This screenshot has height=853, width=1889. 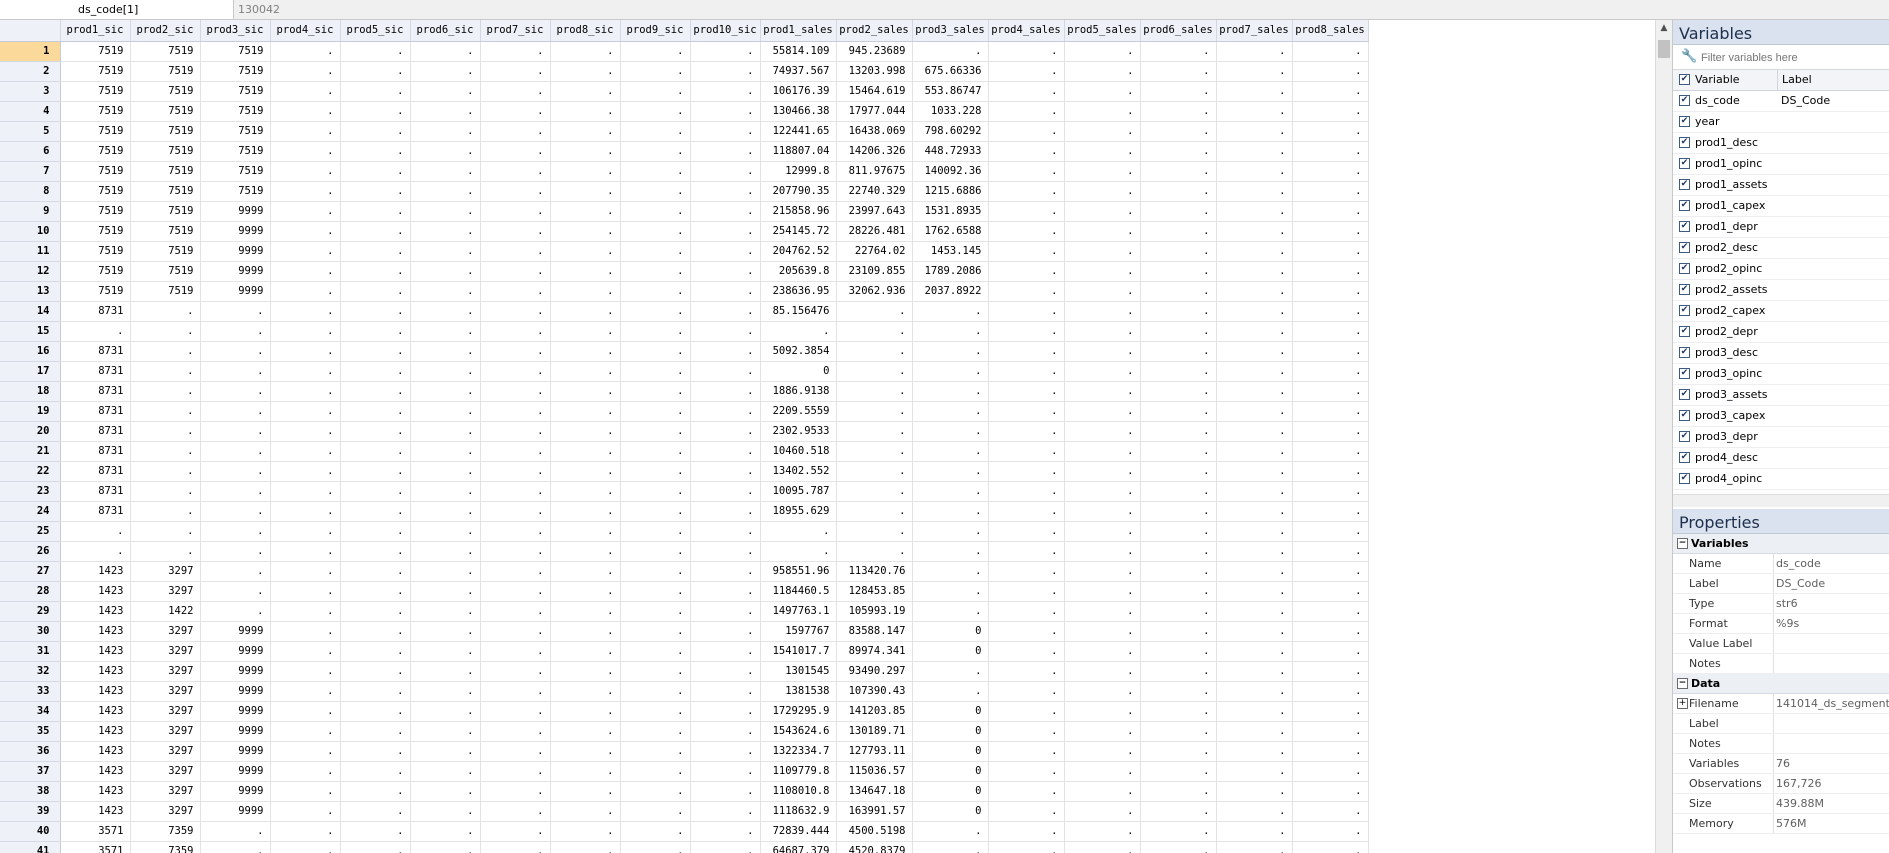 What do you see at coordinates (950, 111) in the screenshot?
I see `data-cell: 1033.228` at bounding box center [950, 111].